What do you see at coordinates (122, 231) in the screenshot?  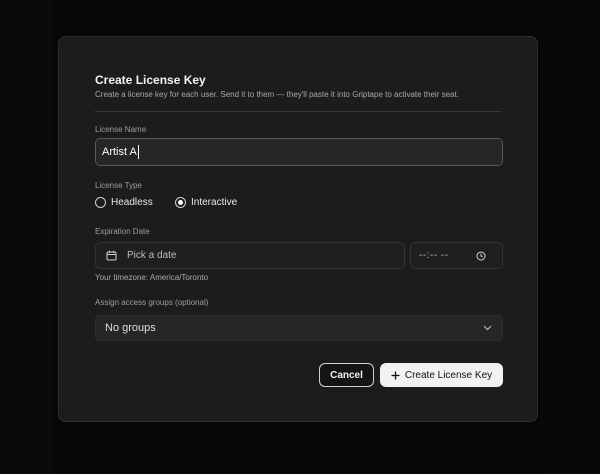 I see `expiration-date-label: Expiration Date` at bounding box center [122, 231].